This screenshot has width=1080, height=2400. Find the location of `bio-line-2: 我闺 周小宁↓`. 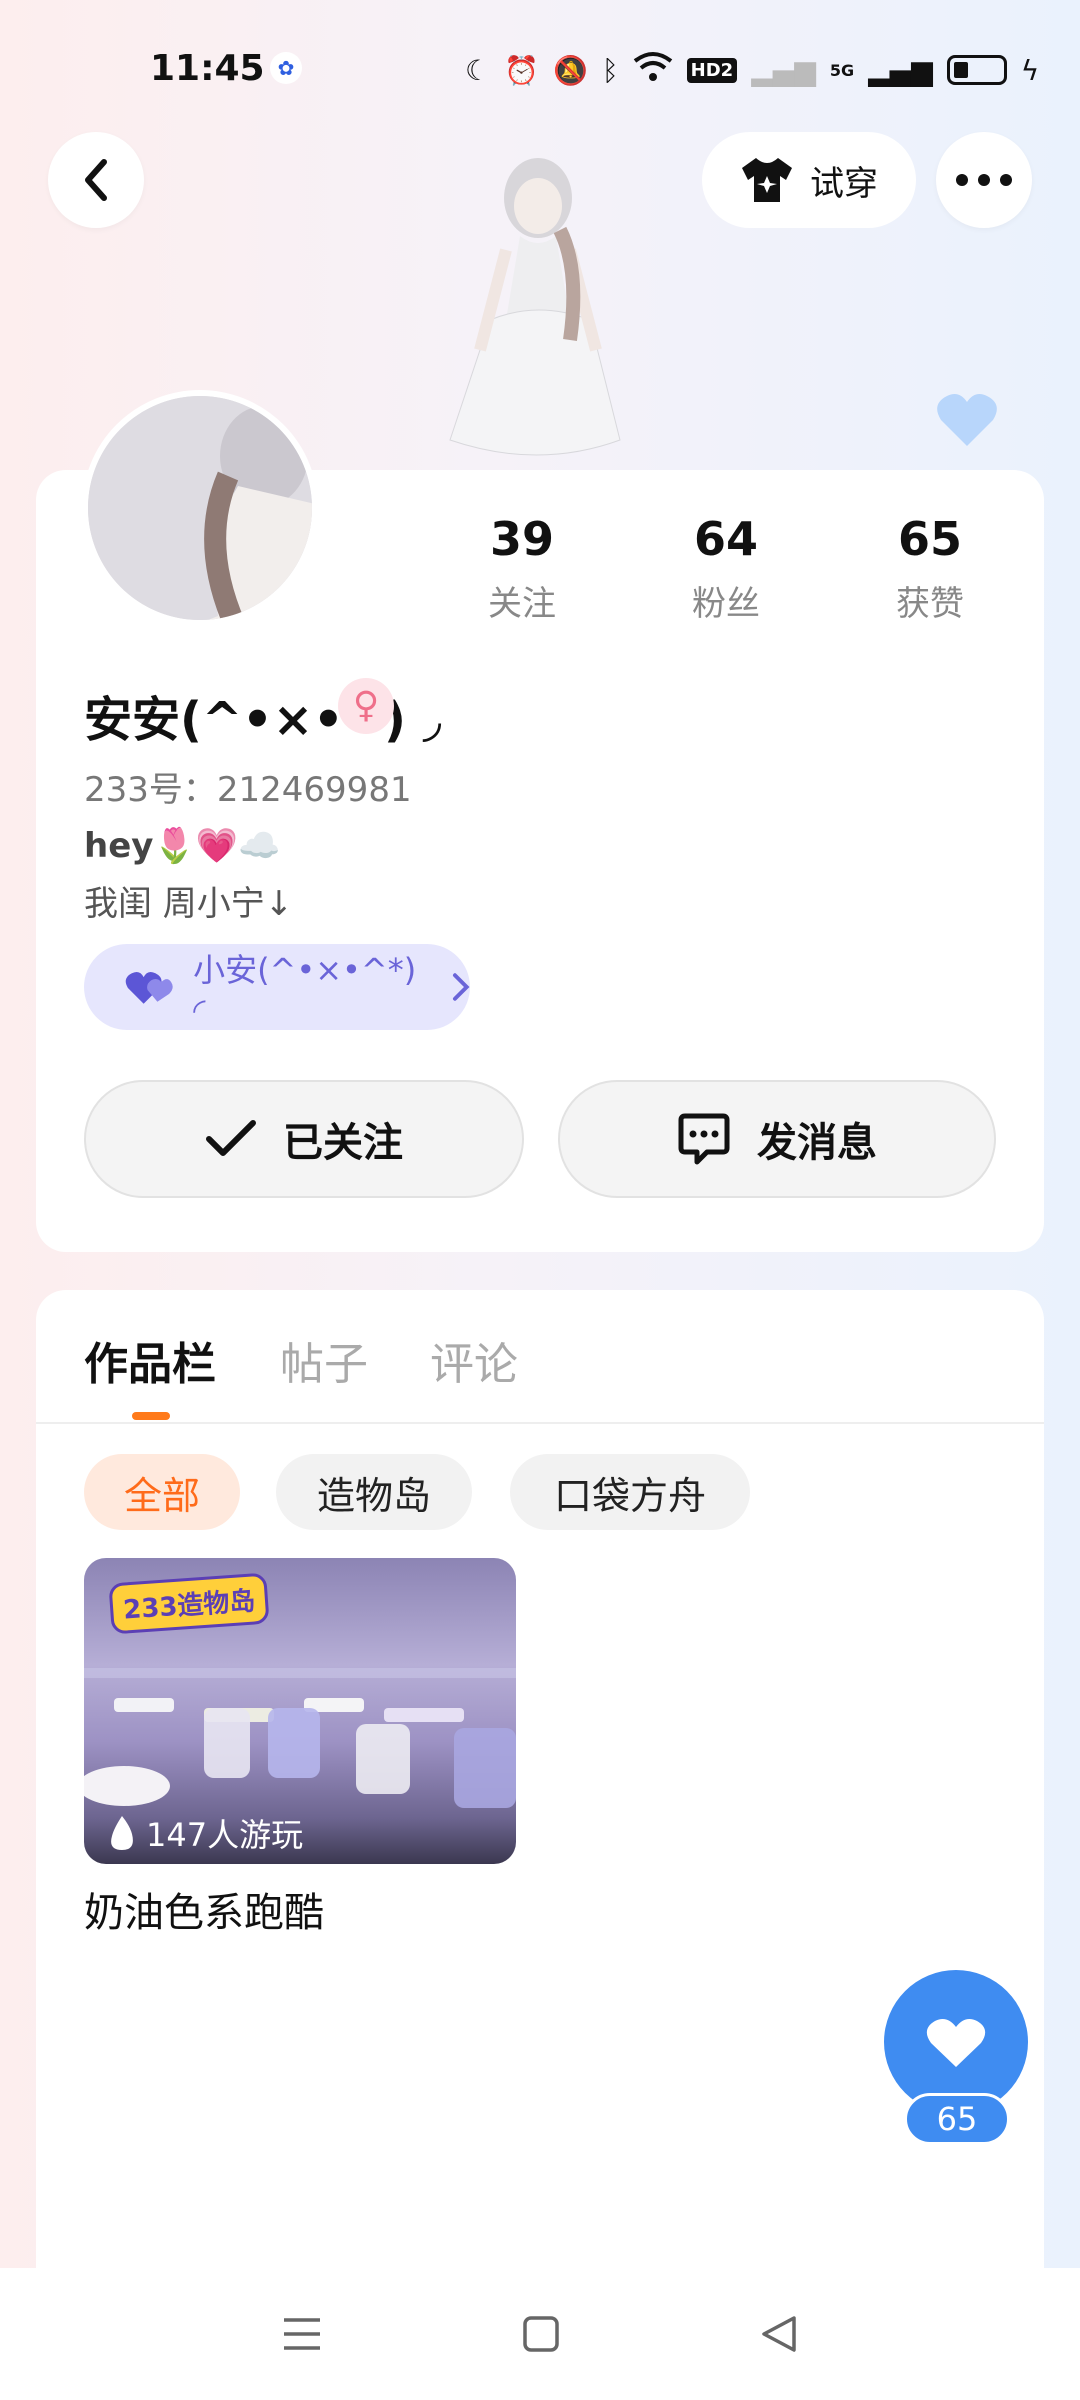

bio-line-2: 我闺 周小宁↓ is located at coordinates (189, 904).